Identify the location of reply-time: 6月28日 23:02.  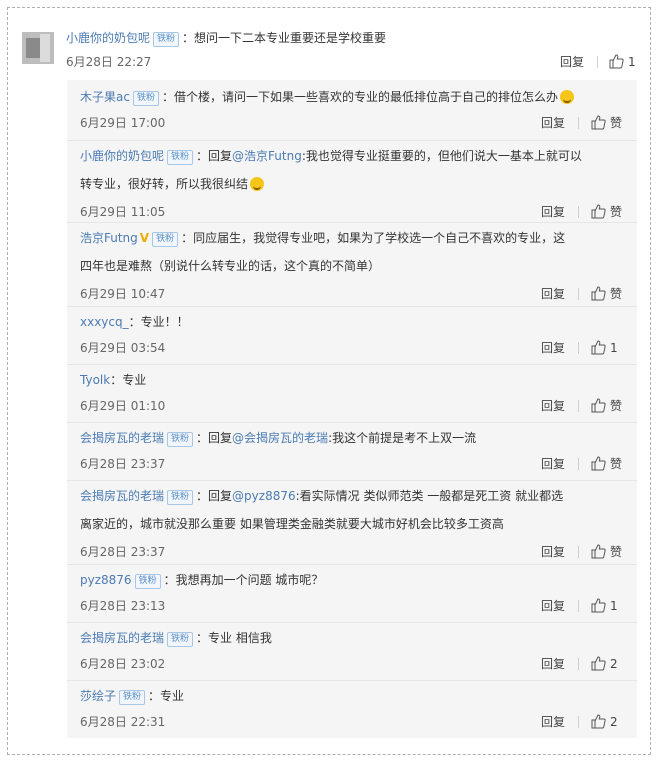
(123, 664).